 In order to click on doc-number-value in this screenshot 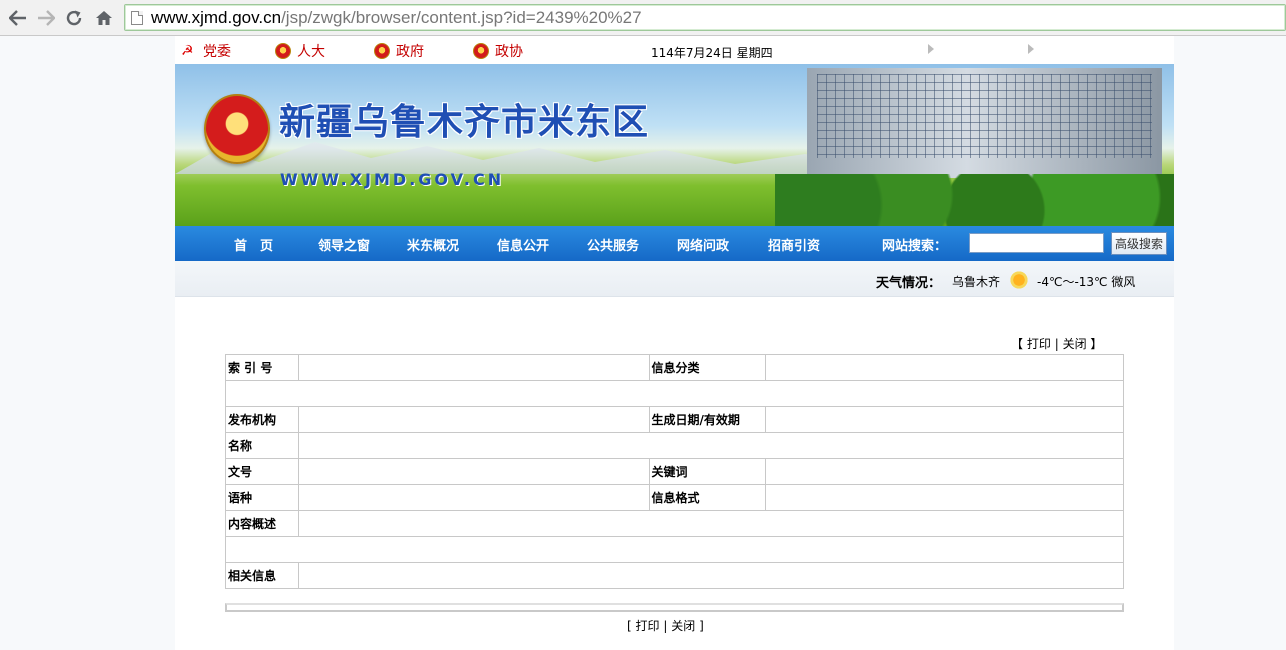, I will do `click(473, 471)`.